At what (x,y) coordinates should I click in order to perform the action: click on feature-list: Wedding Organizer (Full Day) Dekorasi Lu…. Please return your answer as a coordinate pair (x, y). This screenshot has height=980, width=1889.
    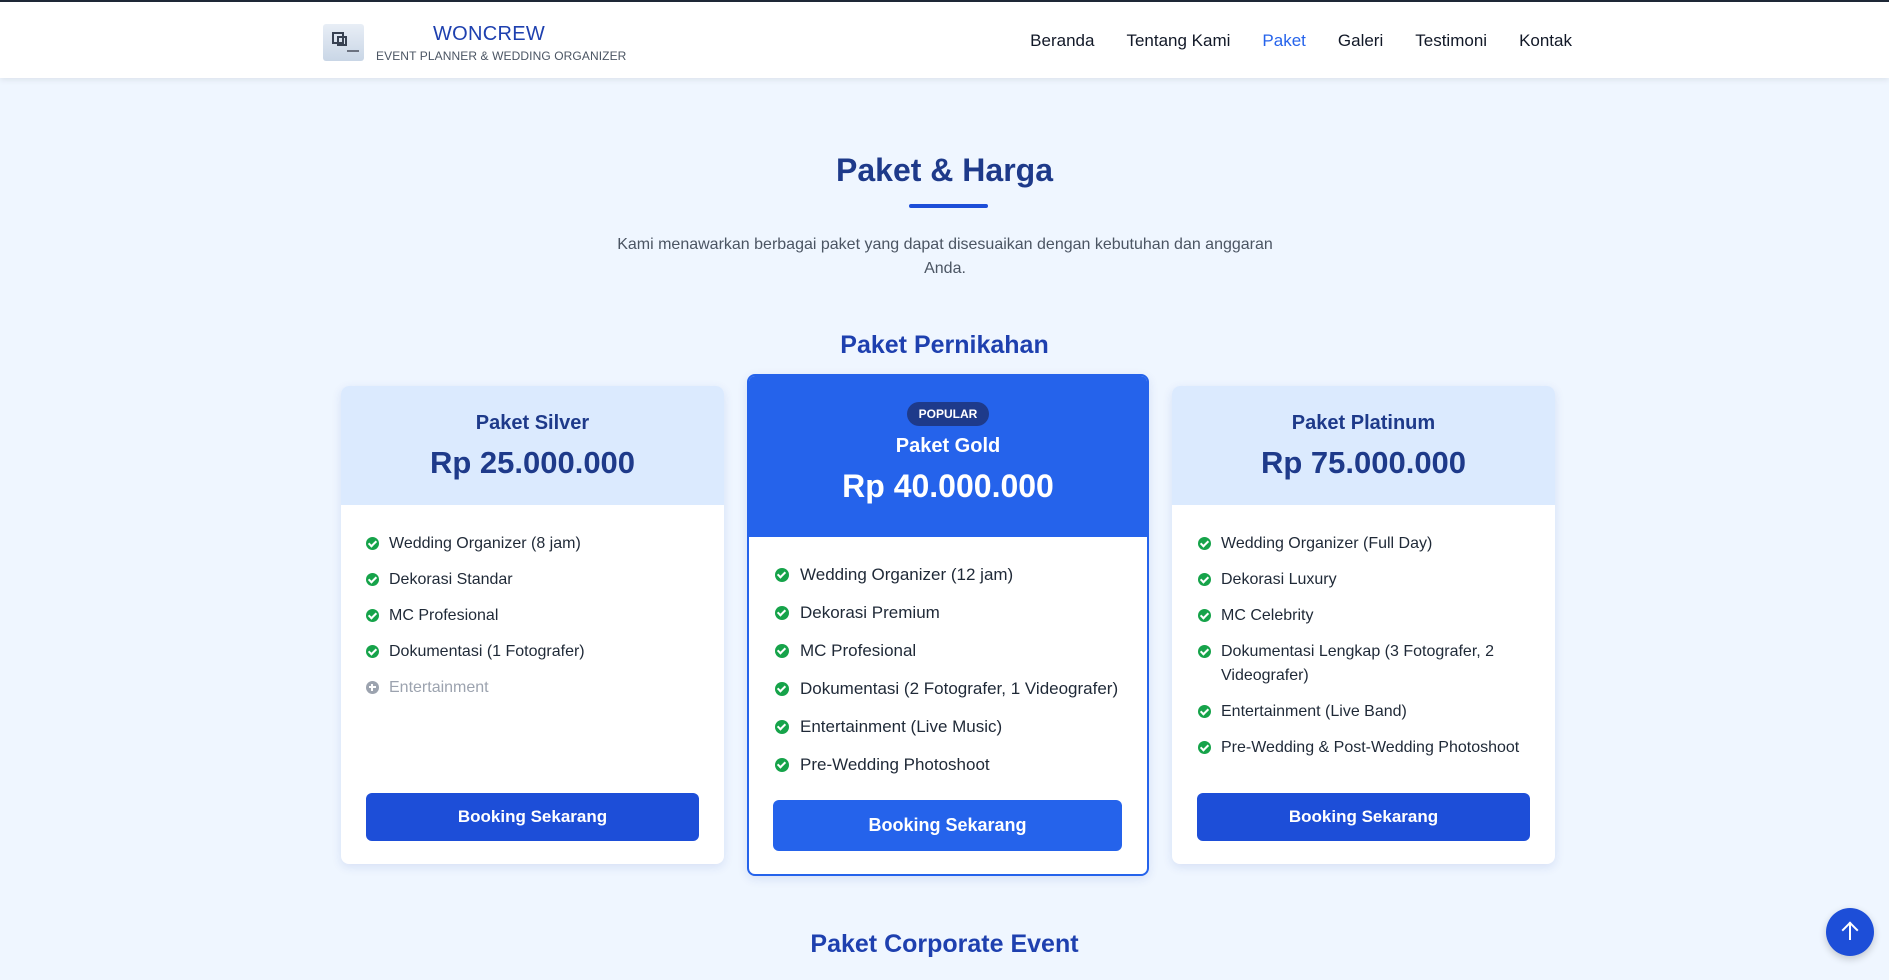
    Looking at the image, I should click on (1368, 652).